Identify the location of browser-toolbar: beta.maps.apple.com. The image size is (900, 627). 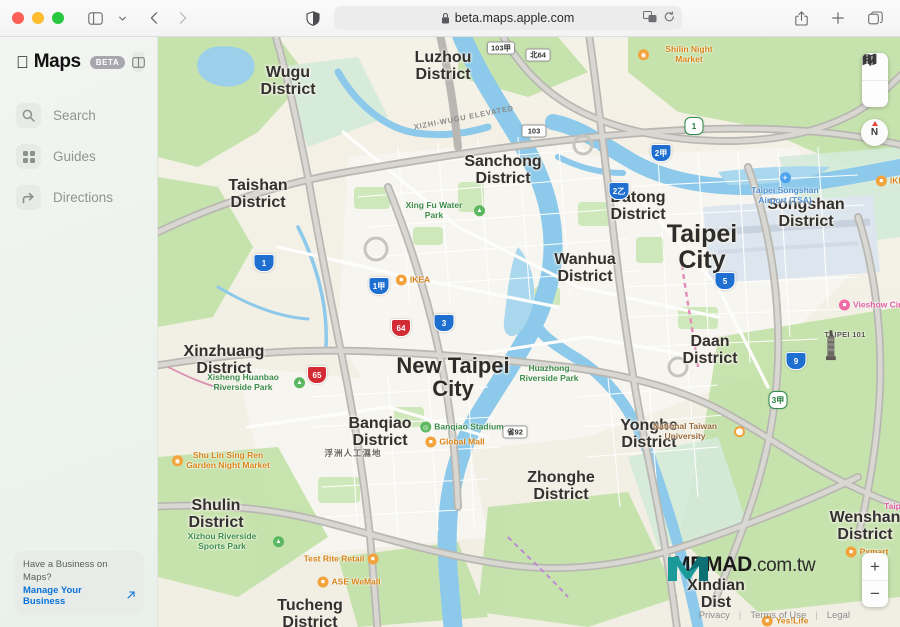
(450, 18).